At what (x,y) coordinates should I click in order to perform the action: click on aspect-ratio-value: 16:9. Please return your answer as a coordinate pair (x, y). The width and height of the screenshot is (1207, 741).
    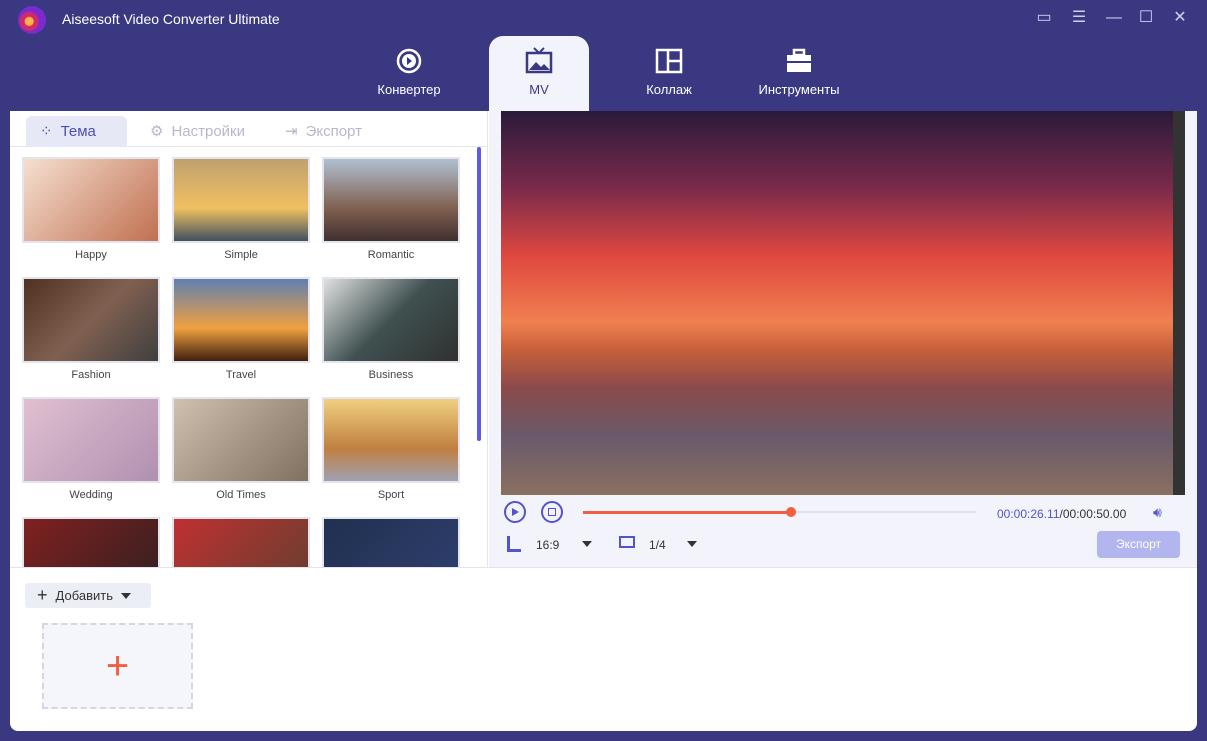
    Looking at the image, I should click on (547, 545).